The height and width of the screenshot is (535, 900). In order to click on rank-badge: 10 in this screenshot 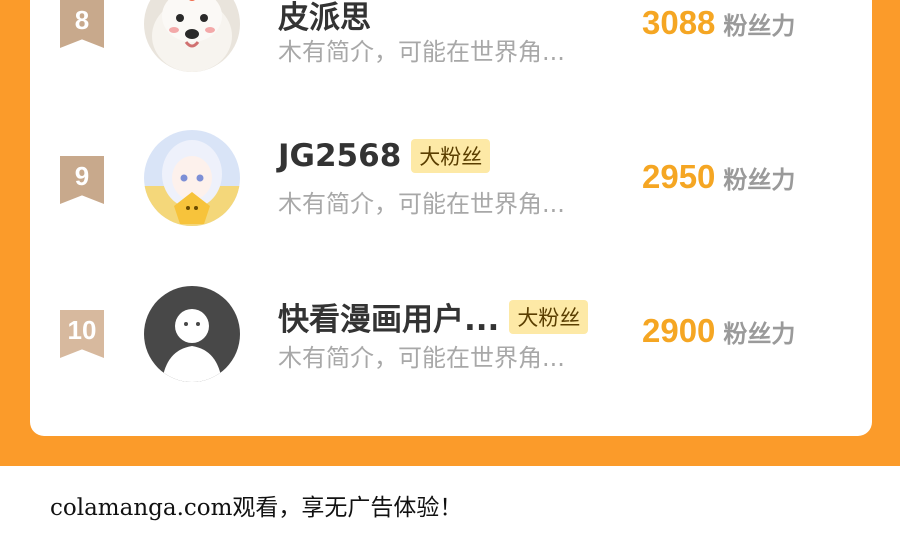, I will do `click(82, 334)`.